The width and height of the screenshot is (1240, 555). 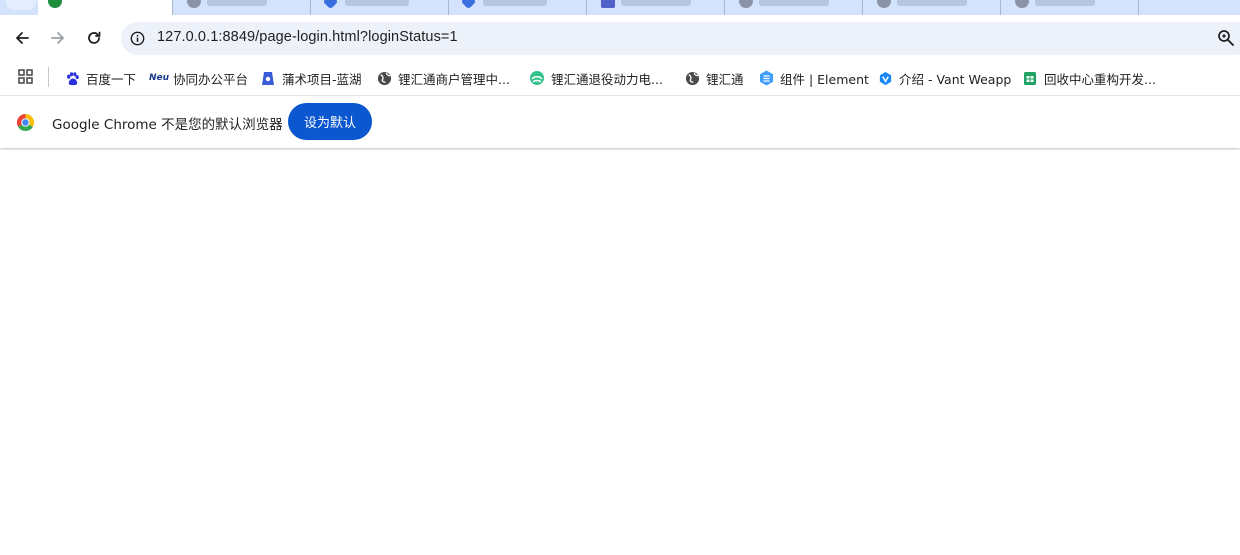 What do you see at coordinates (813, 78) in the screenshot?
I see `bookmark-element: 组件 | Element` at bounding box center [813, 78].